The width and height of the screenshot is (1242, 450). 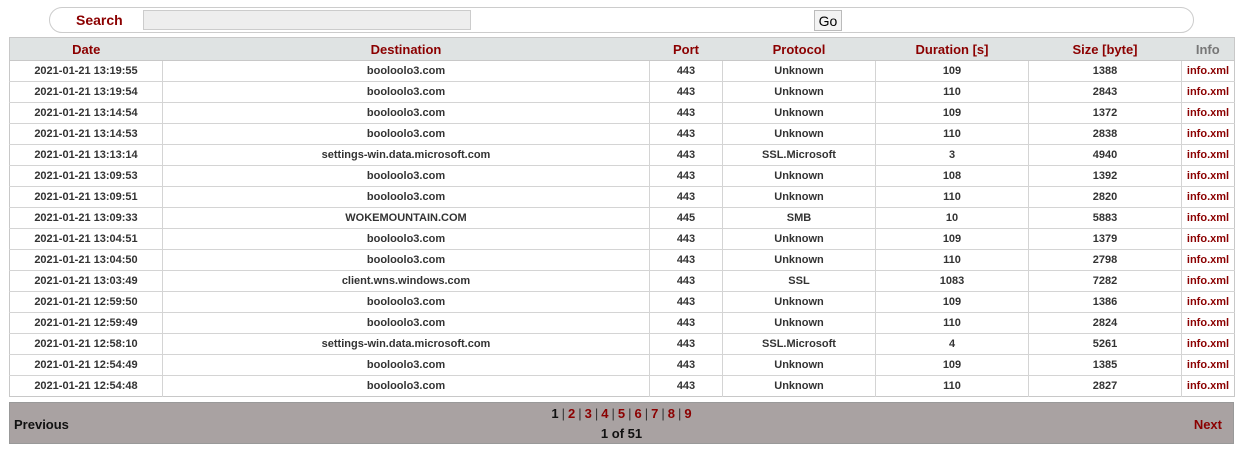 What do you see at coordinates (86, 323) in the screenshot?
I see `cell-date: 2021-01-21 12:59:49` at bounding box center [86, 323].